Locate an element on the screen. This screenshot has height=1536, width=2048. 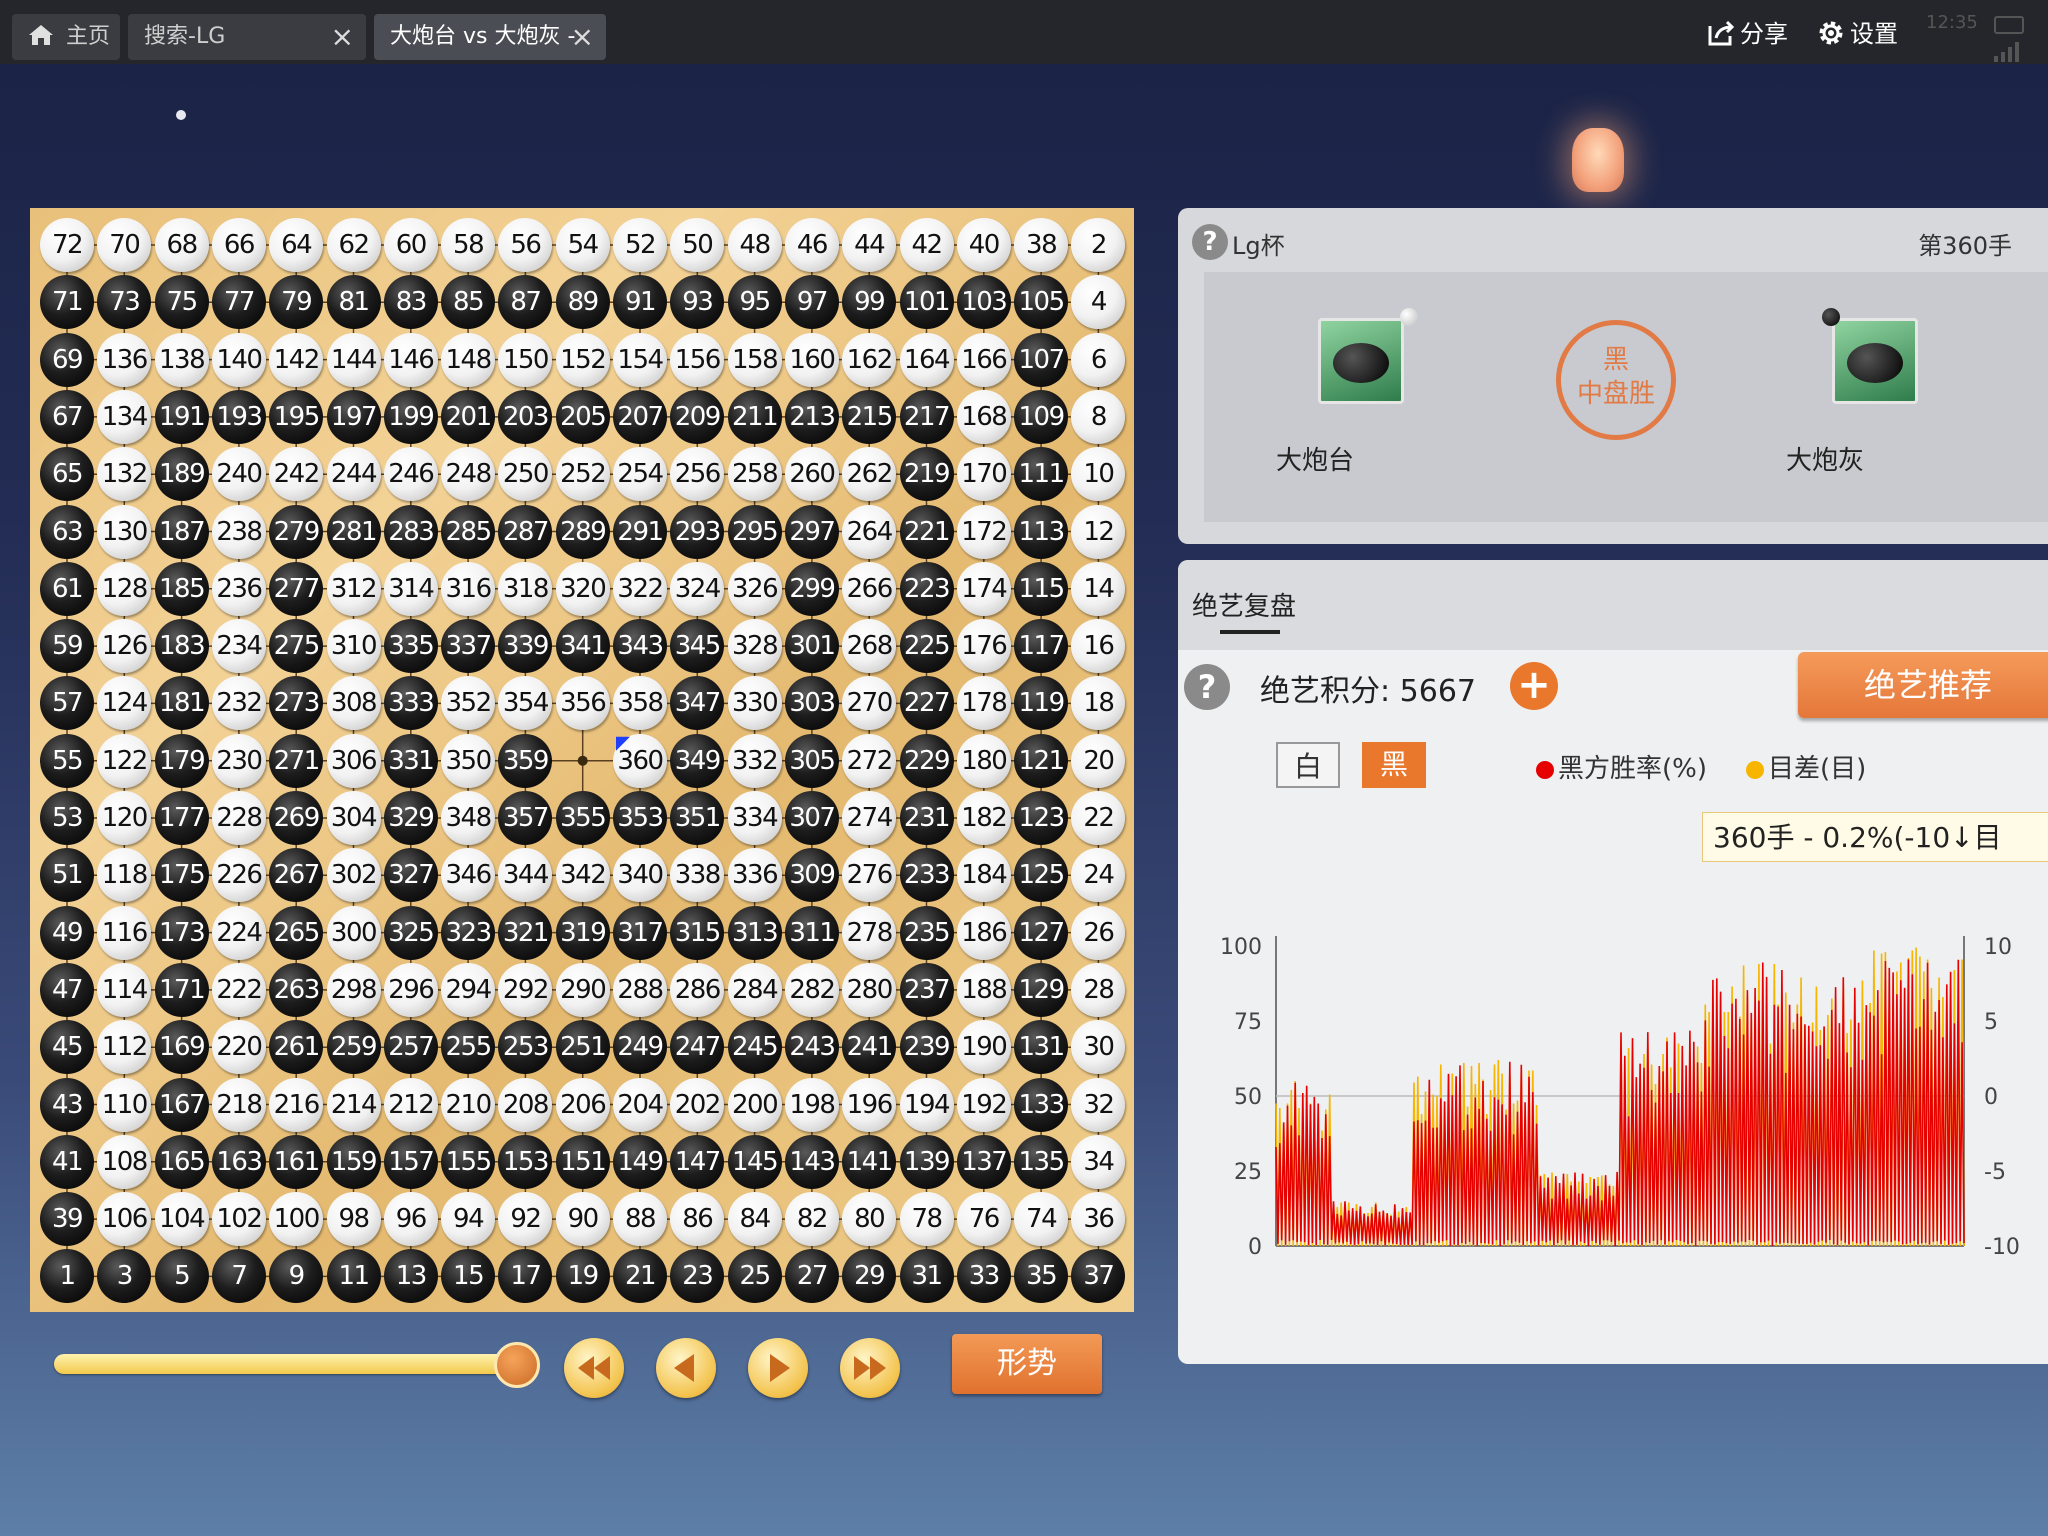
avatar-white-player is located at coordinates (1361, 361).